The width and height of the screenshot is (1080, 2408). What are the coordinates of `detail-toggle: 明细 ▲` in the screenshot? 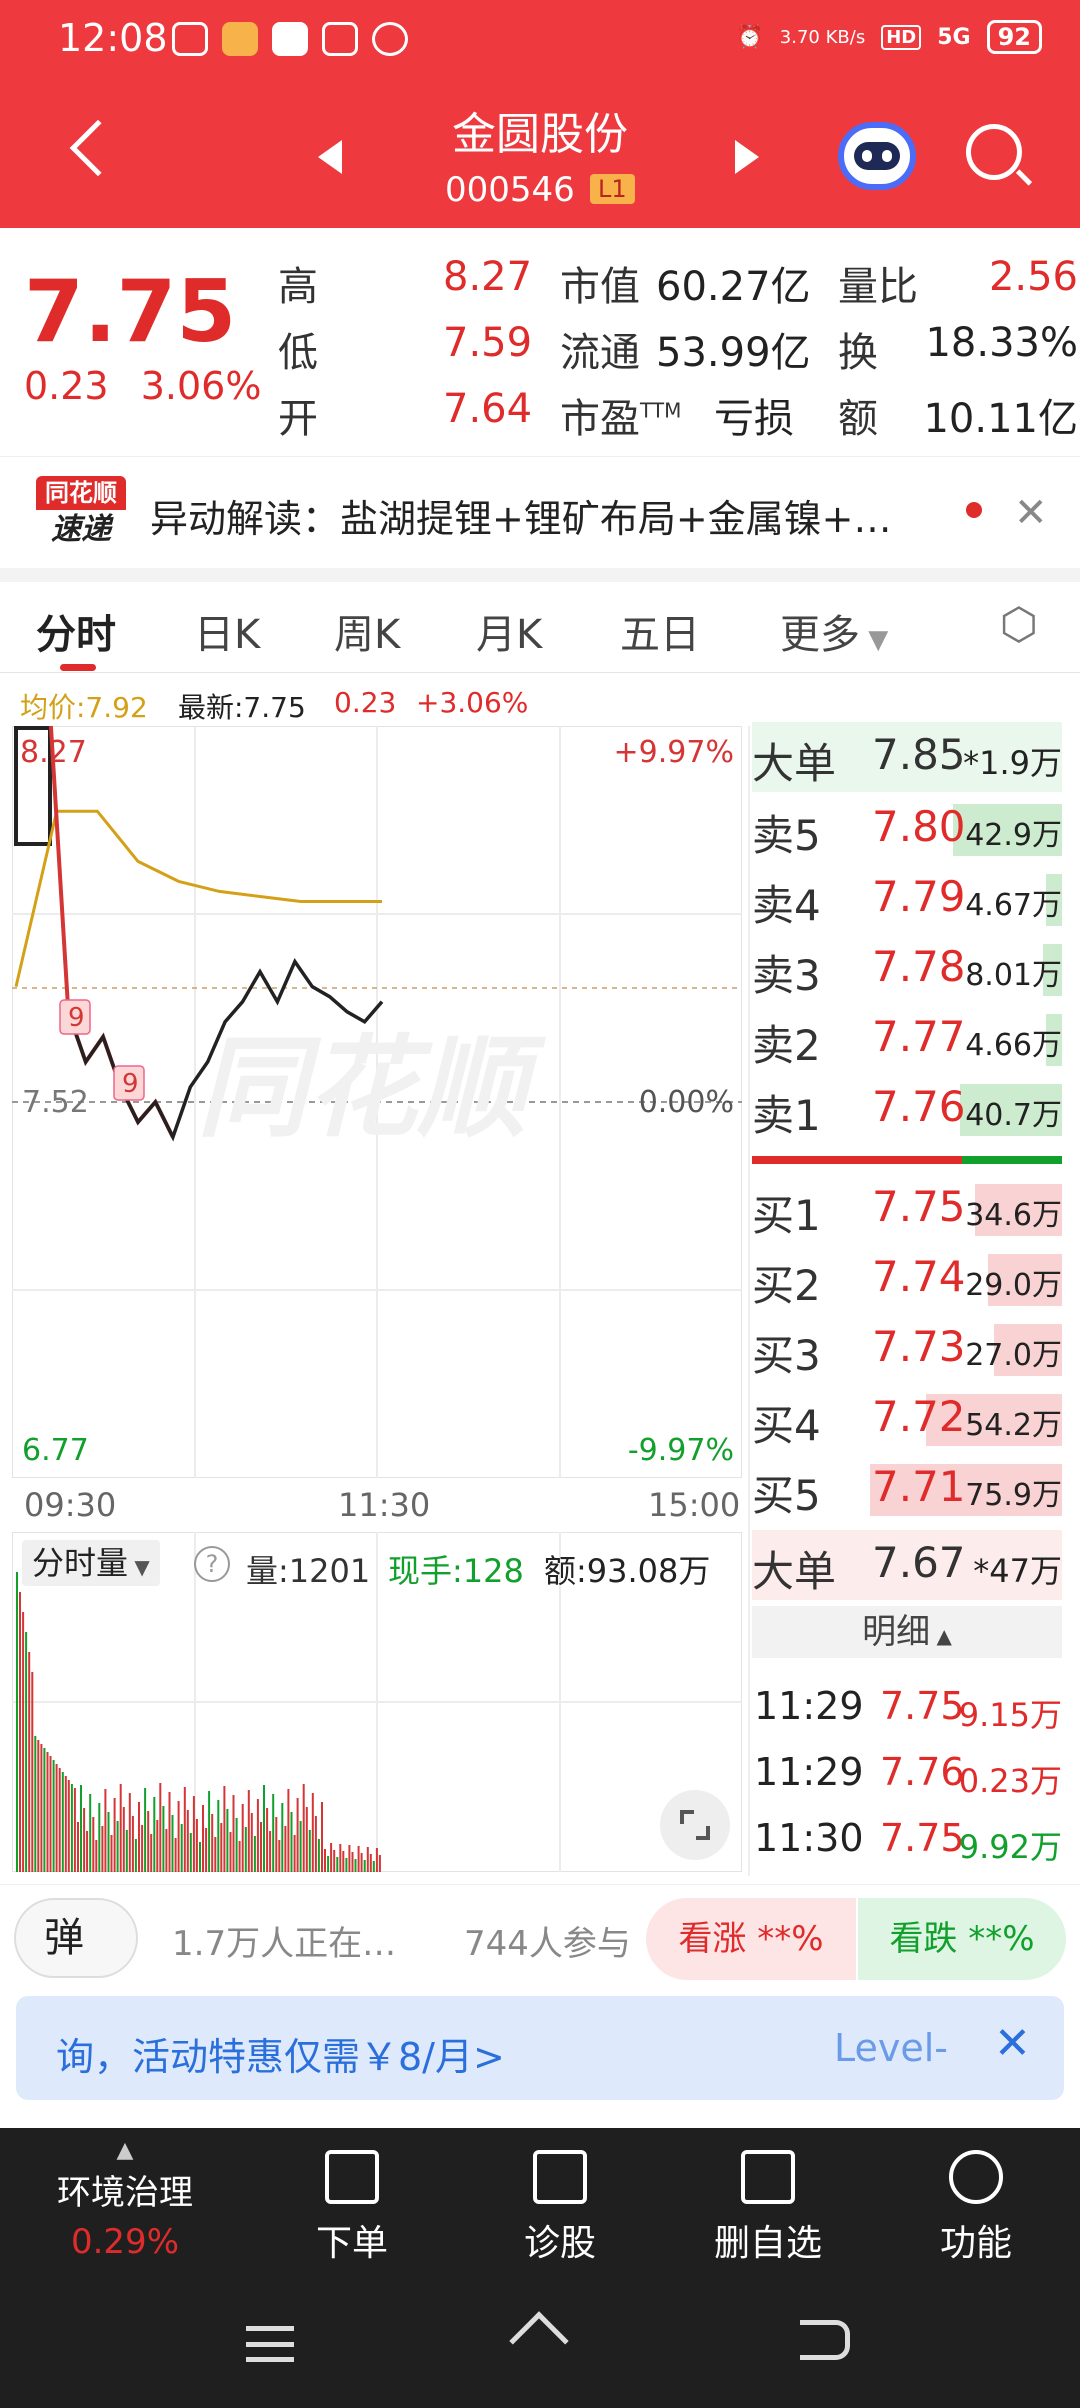 It's located at (907, 1632).